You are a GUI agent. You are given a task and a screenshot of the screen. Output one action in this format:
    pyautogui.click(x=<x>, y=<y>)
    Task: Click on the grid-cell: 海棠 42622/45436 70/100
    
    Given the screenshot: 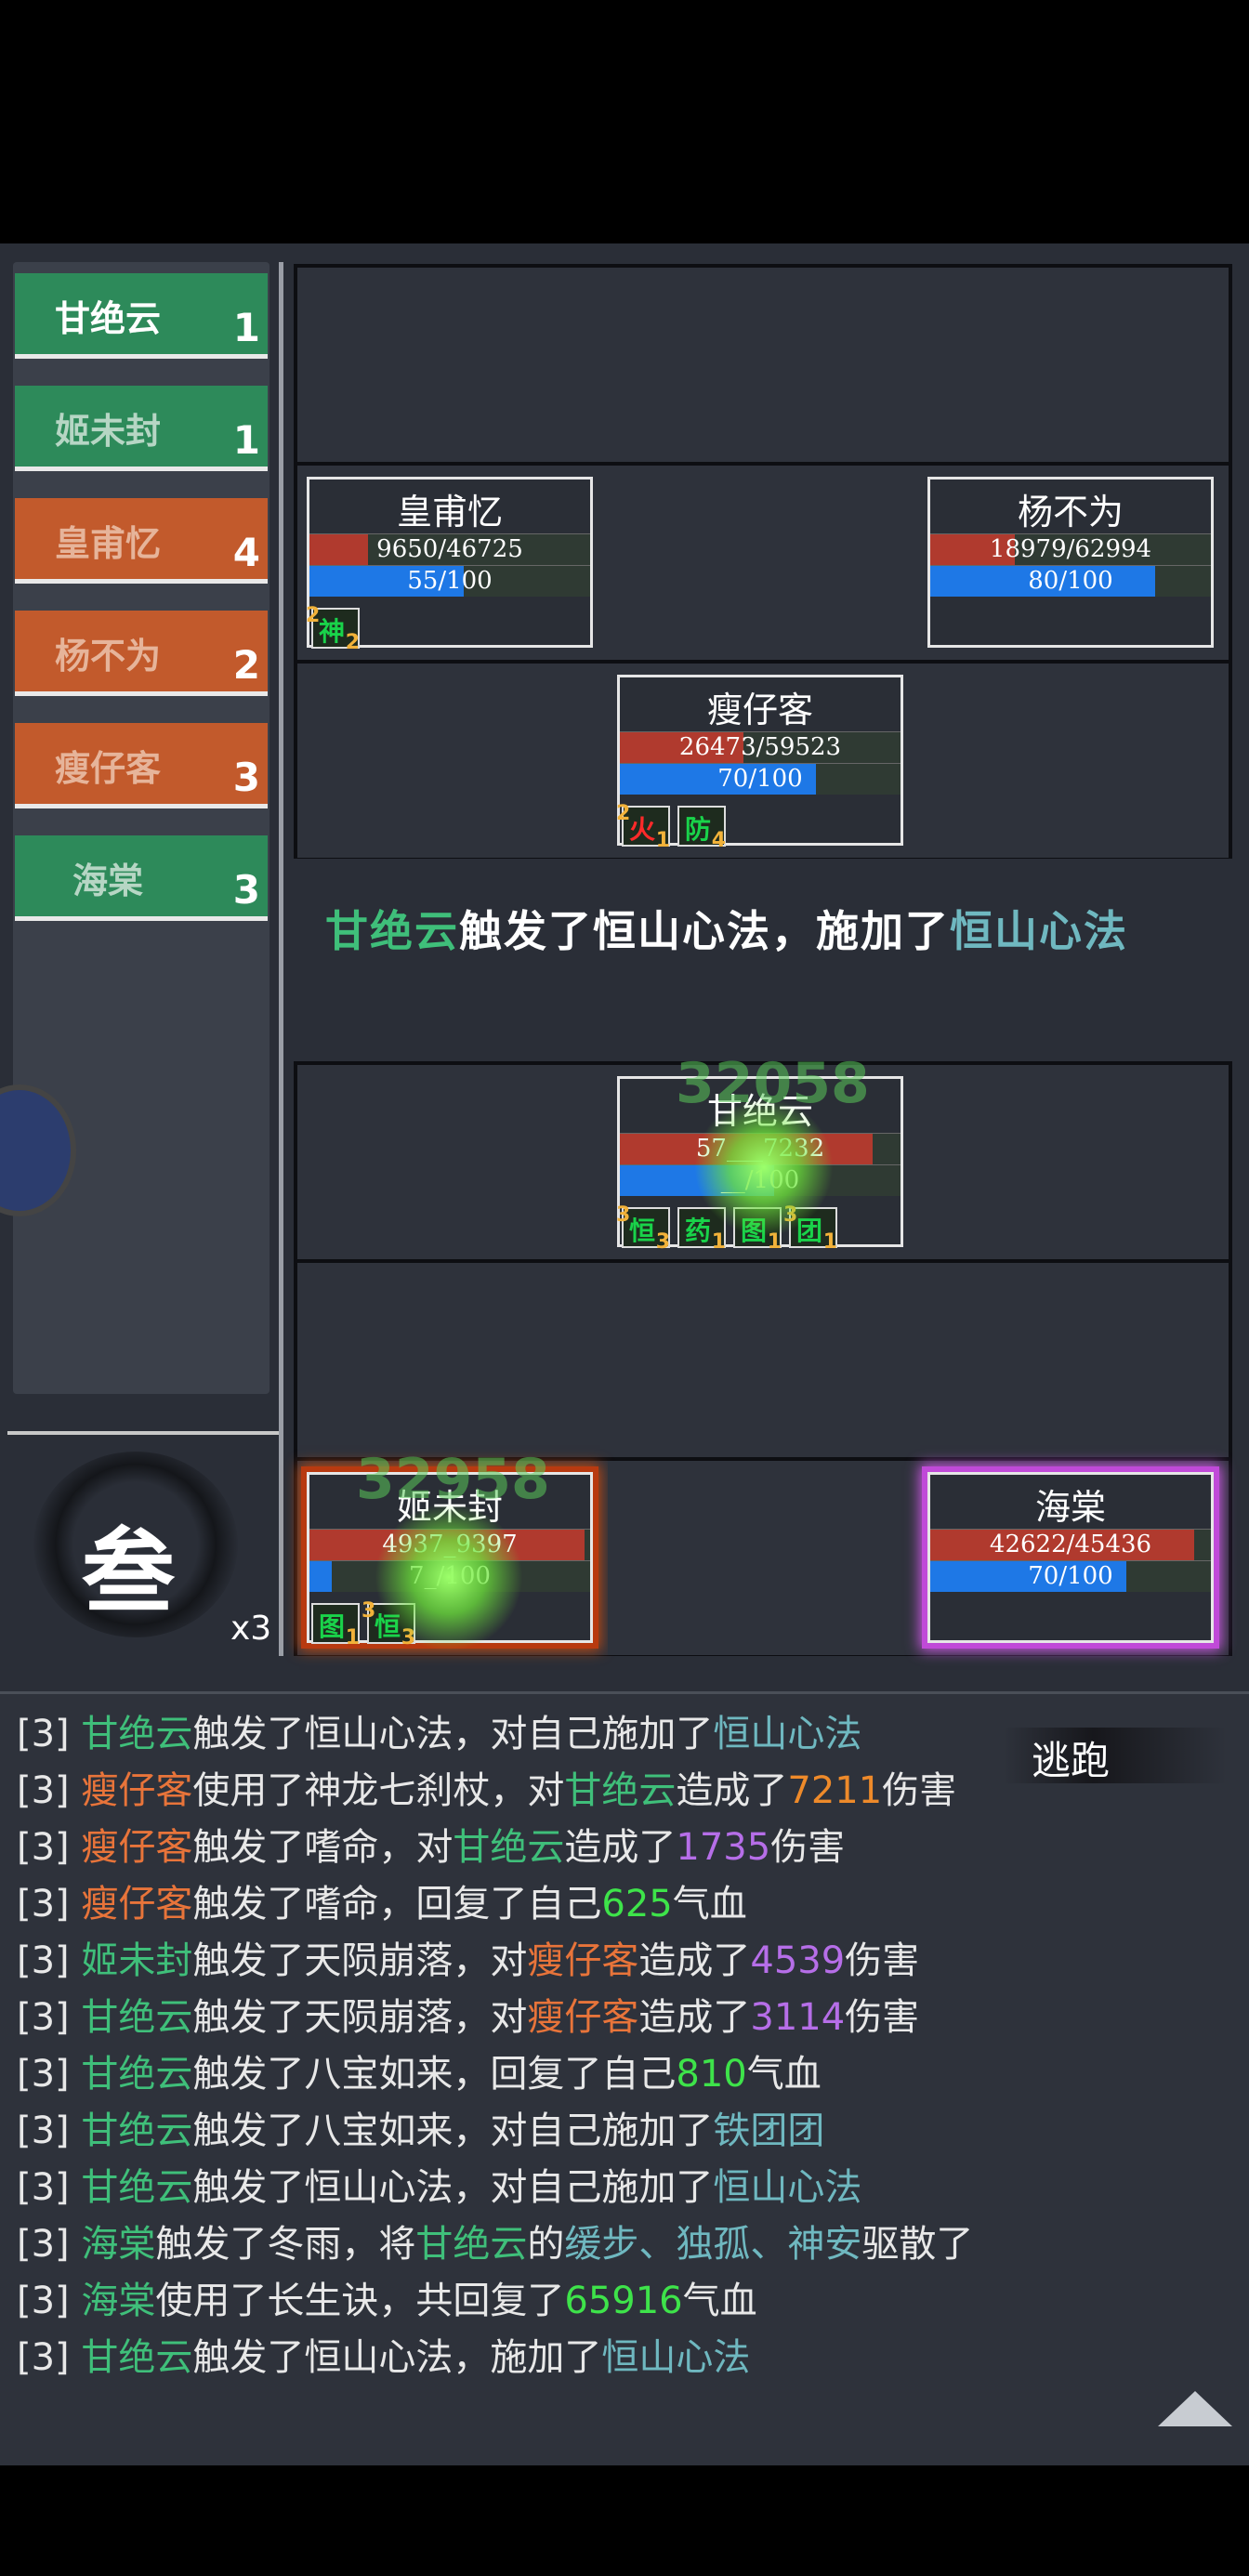 What is the action you would take?
    pyautogui.click(x=1073, y=1558)
    